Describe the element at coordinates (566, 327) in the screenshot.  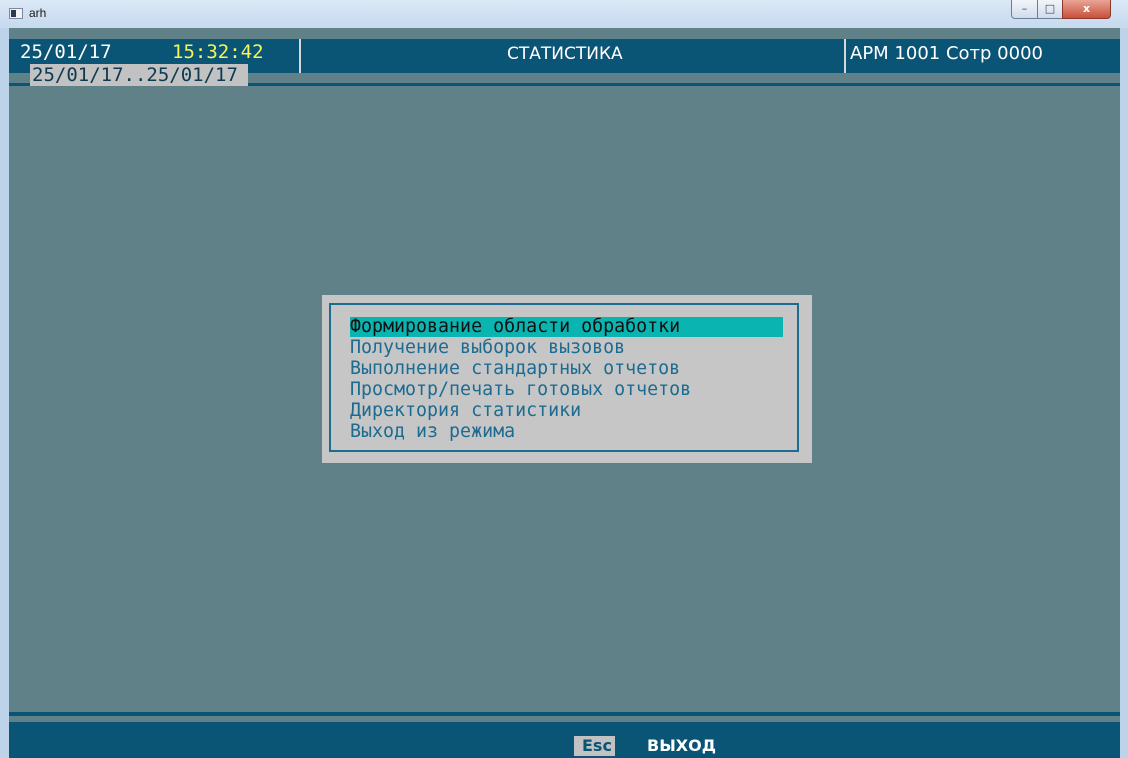
I see `menu-item-form-processing-area: Формирование области обработки` at that location.